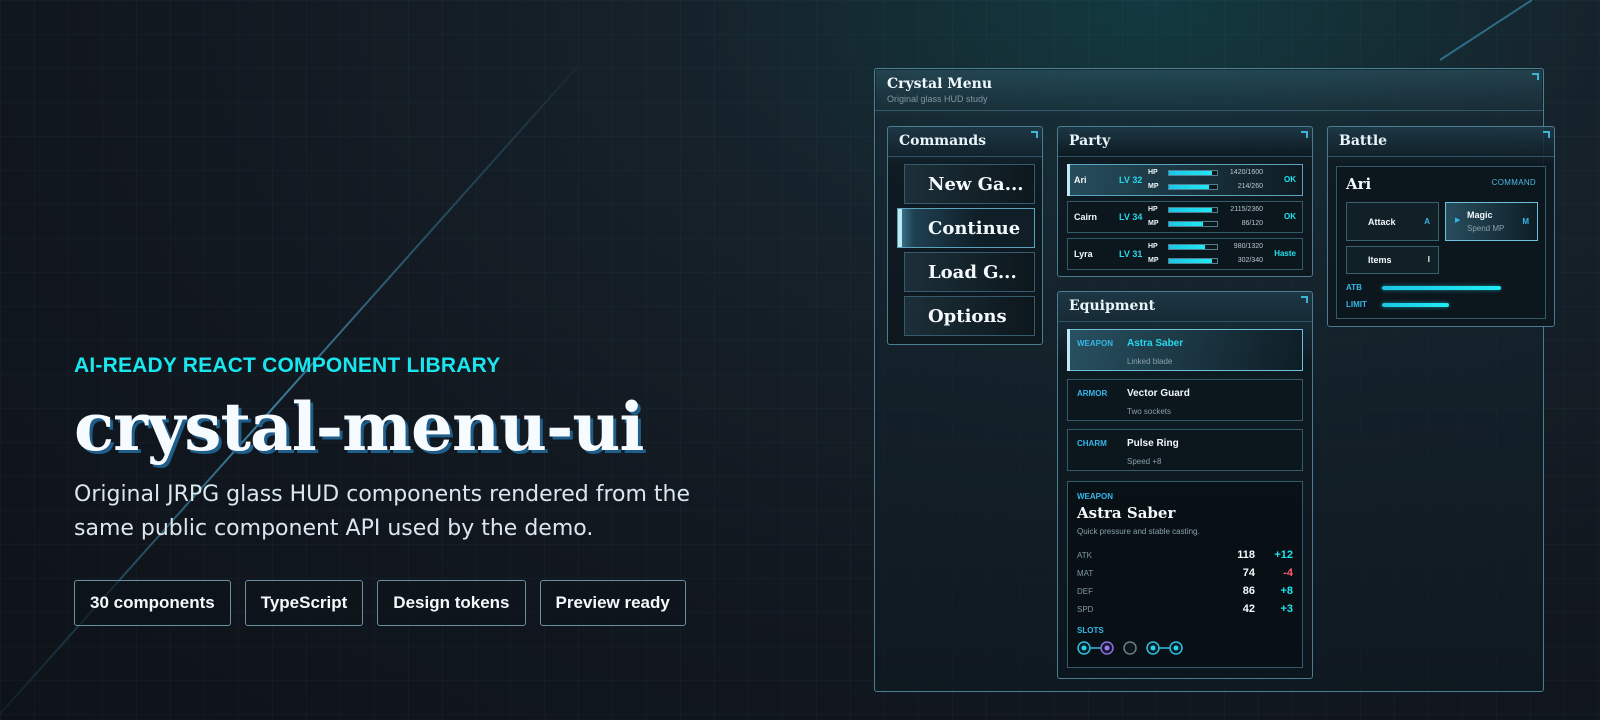 Image resolution: width=1600 pixels, height=720 pixels. Describe the element at coordinates (1158, 393) in the screenshot. I see `equipment-name: Vector Guard` at that location.